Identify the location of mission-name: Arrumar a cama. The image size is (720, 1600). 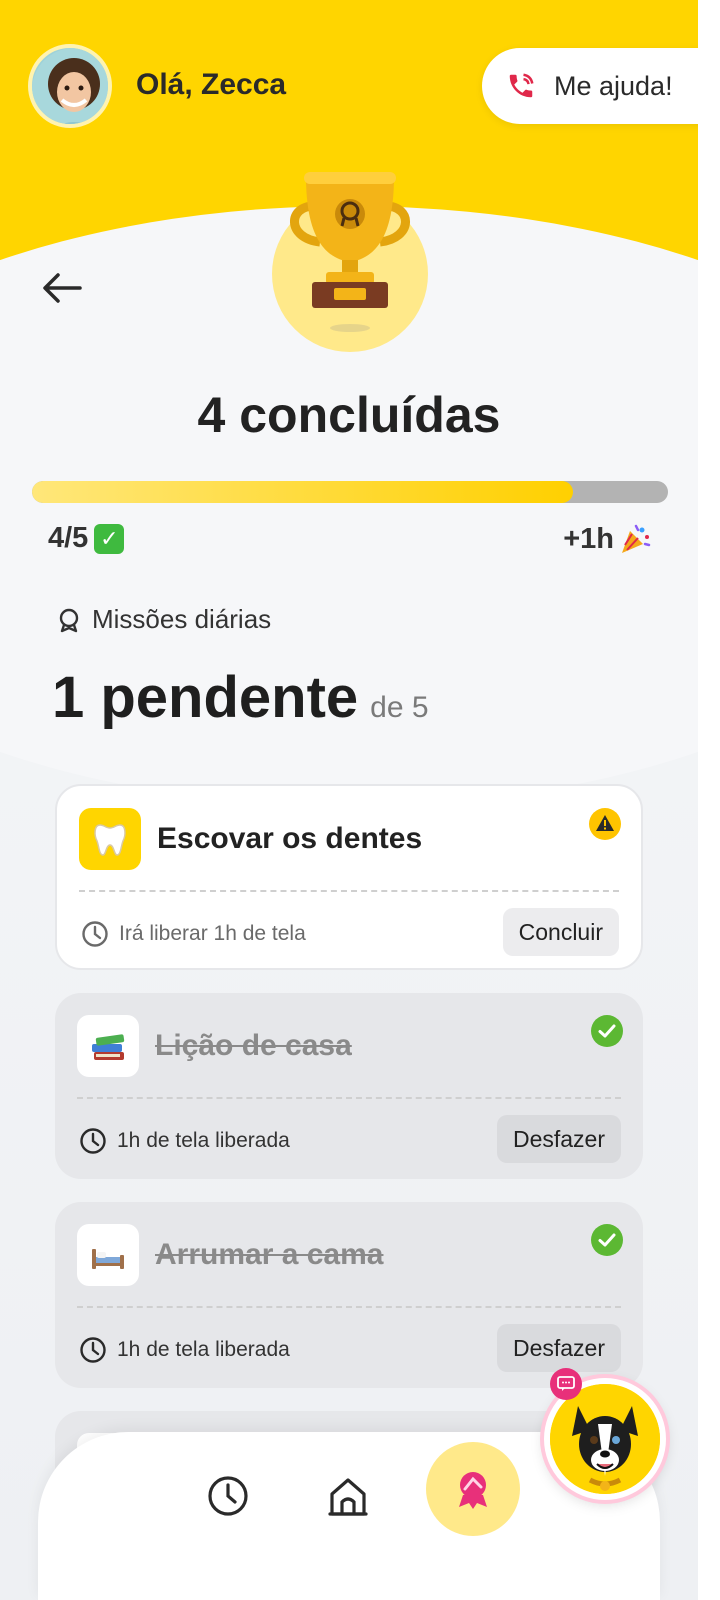
(269, 1254).